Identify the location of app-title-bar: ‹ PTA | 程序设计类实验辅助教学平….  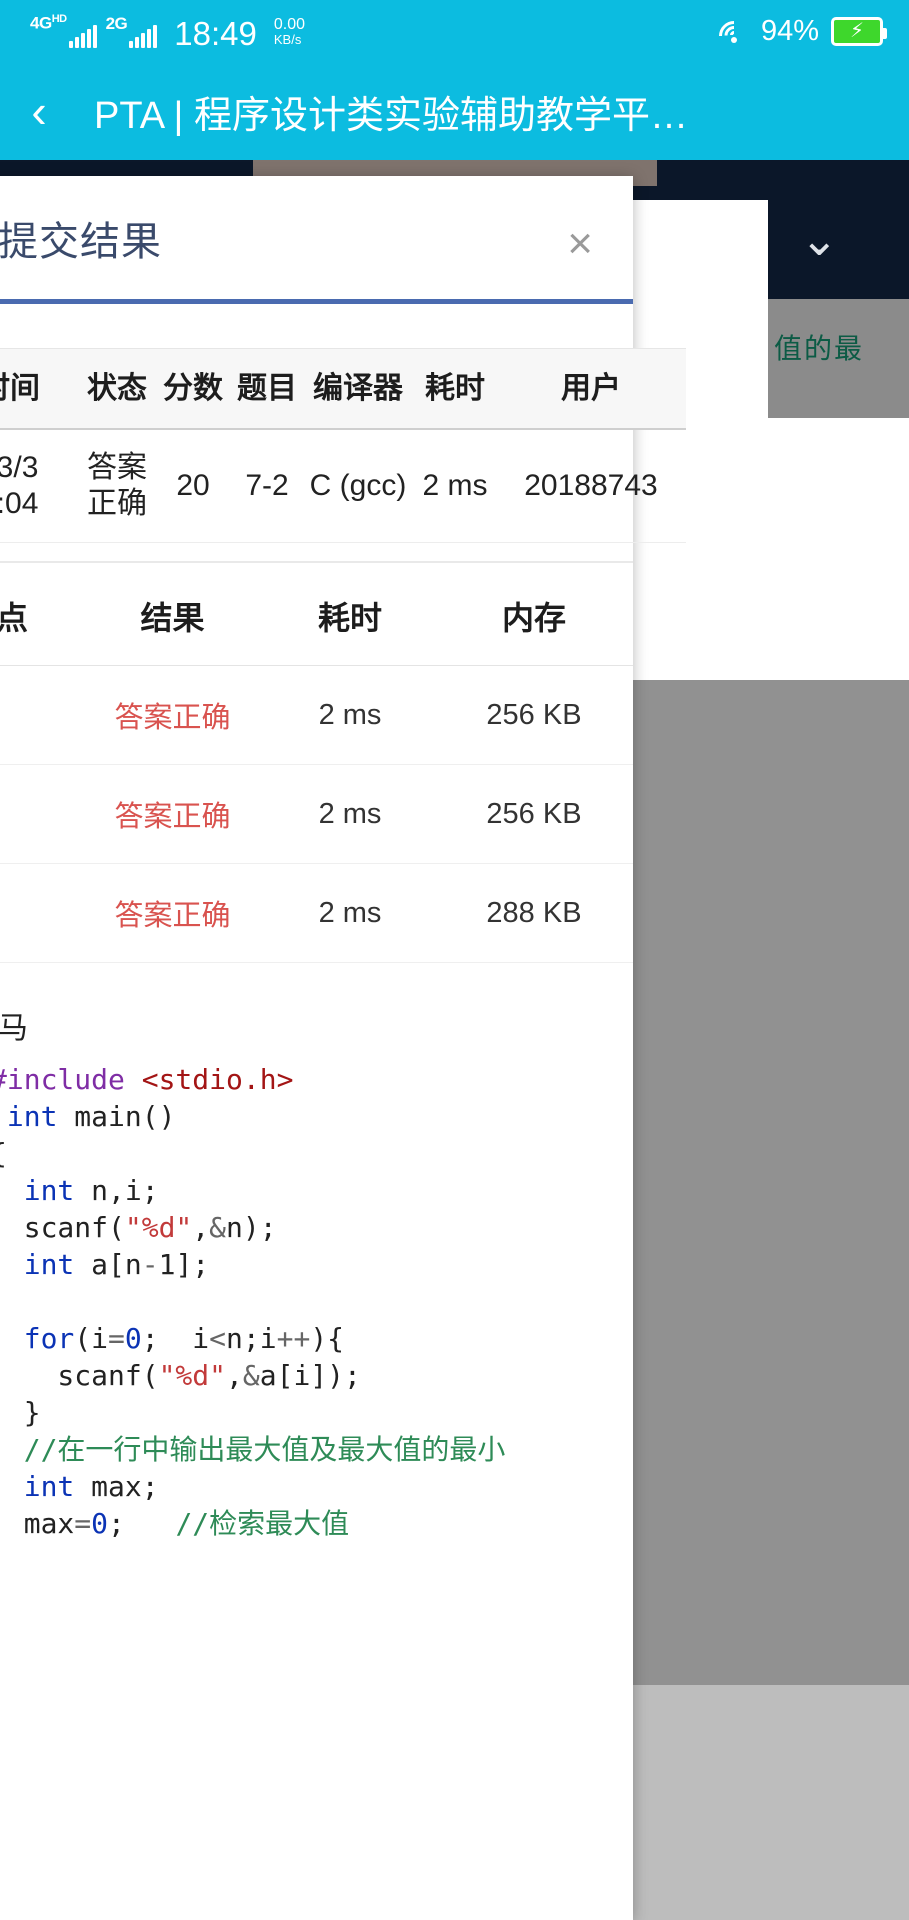
(454, 111).